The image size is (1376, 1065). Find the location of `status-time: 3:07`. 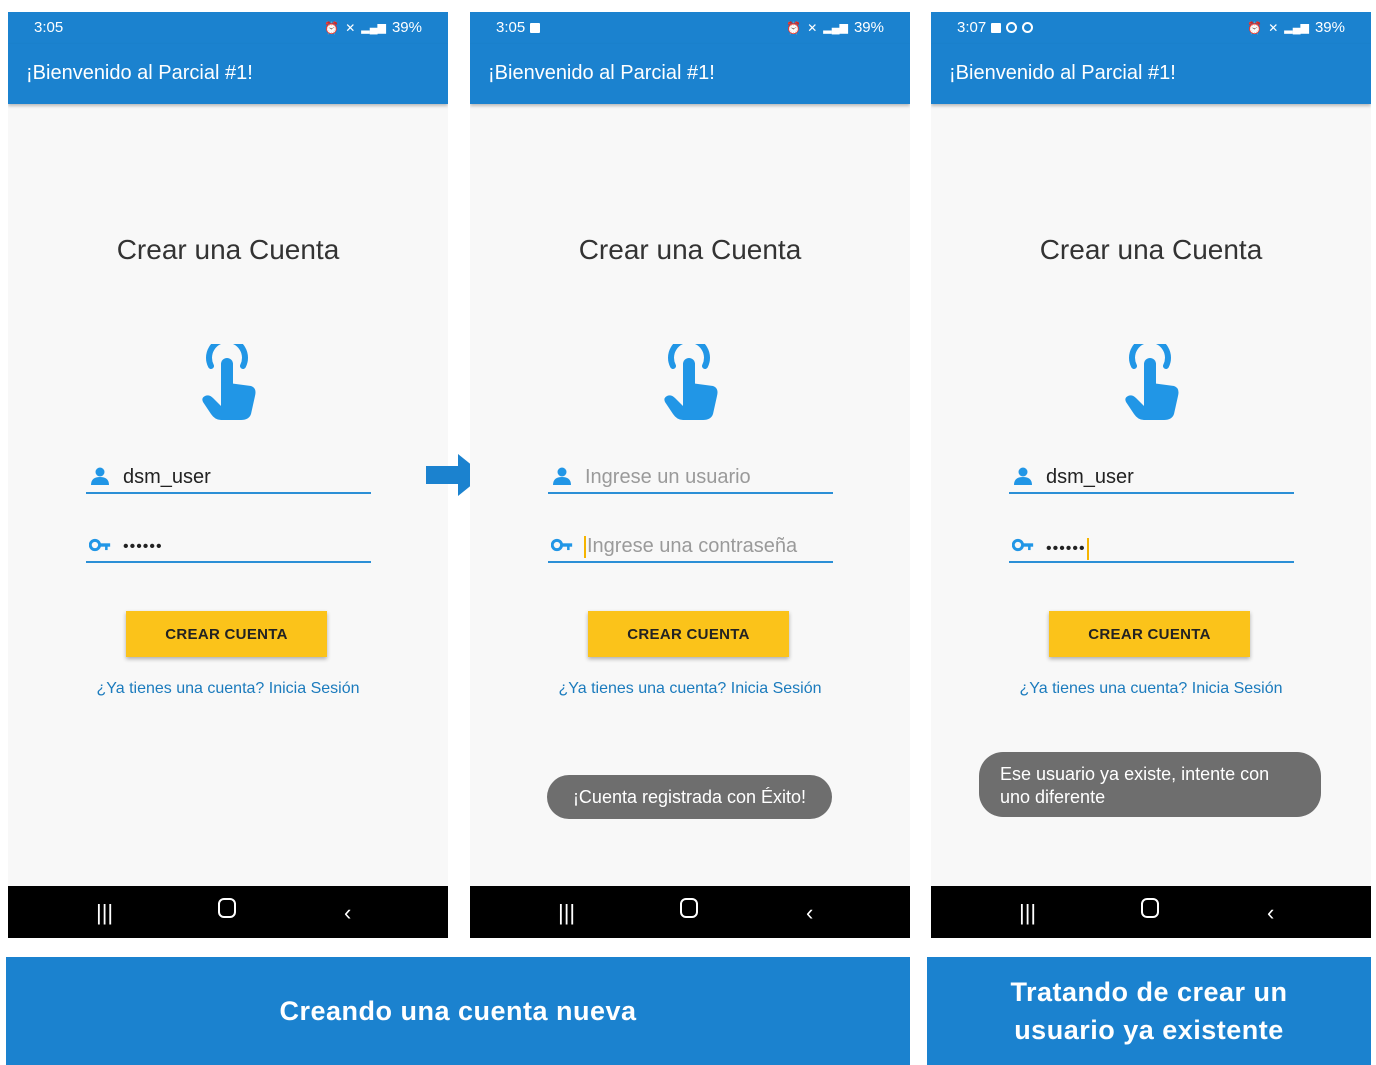

status-time: 3:07 is located at coordinates (972, 27).